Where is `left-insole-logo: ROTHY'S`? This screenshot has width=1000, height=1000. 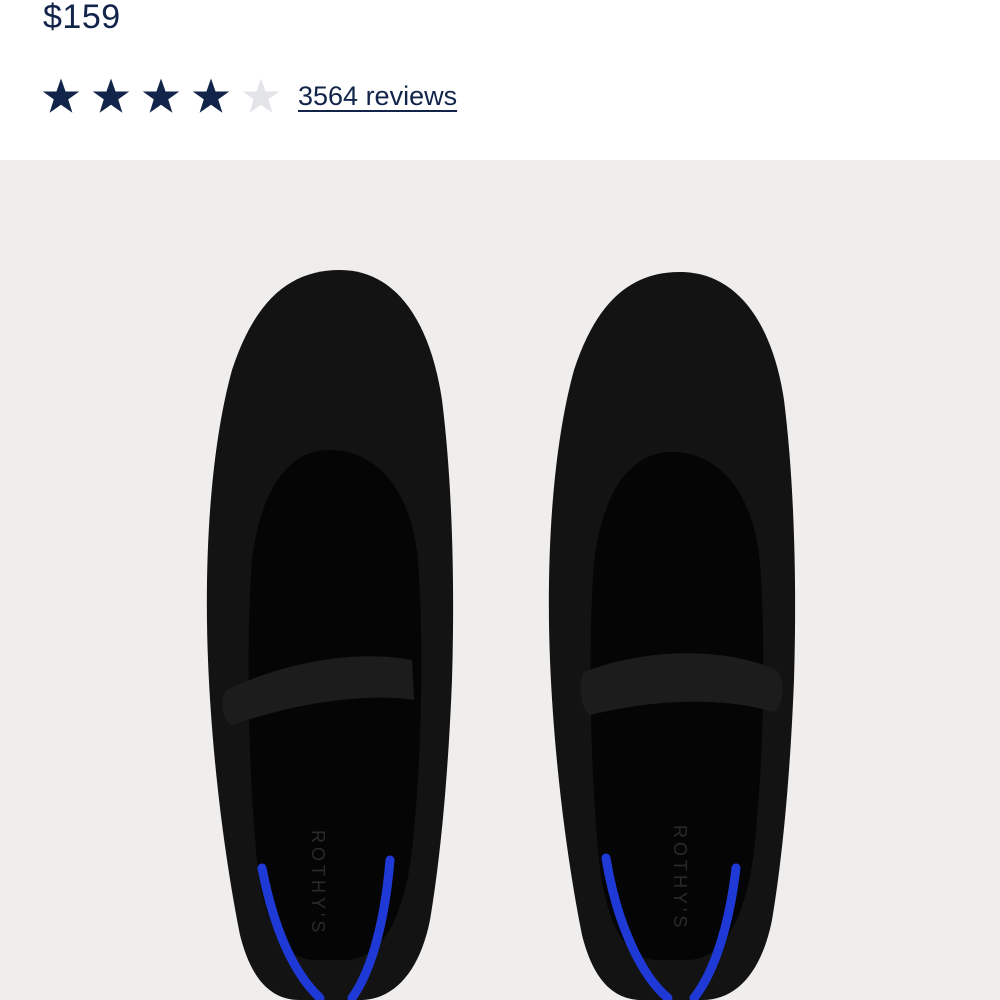 left-insole-logo: ROTHY'S is located at coordinates (318, 883).